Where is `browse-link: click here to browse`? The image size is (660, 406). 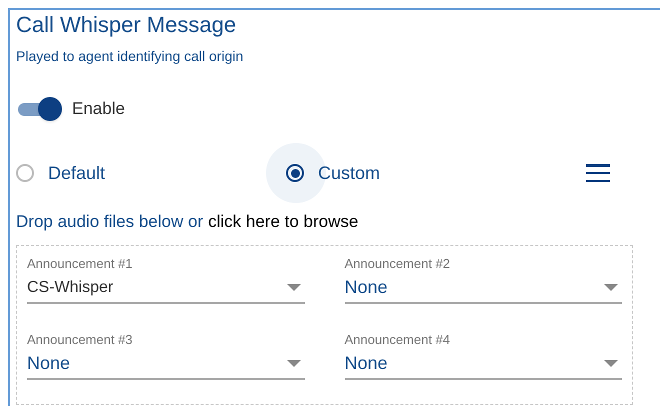 browse-link: click here to browse is located at coordinates (283, 221).